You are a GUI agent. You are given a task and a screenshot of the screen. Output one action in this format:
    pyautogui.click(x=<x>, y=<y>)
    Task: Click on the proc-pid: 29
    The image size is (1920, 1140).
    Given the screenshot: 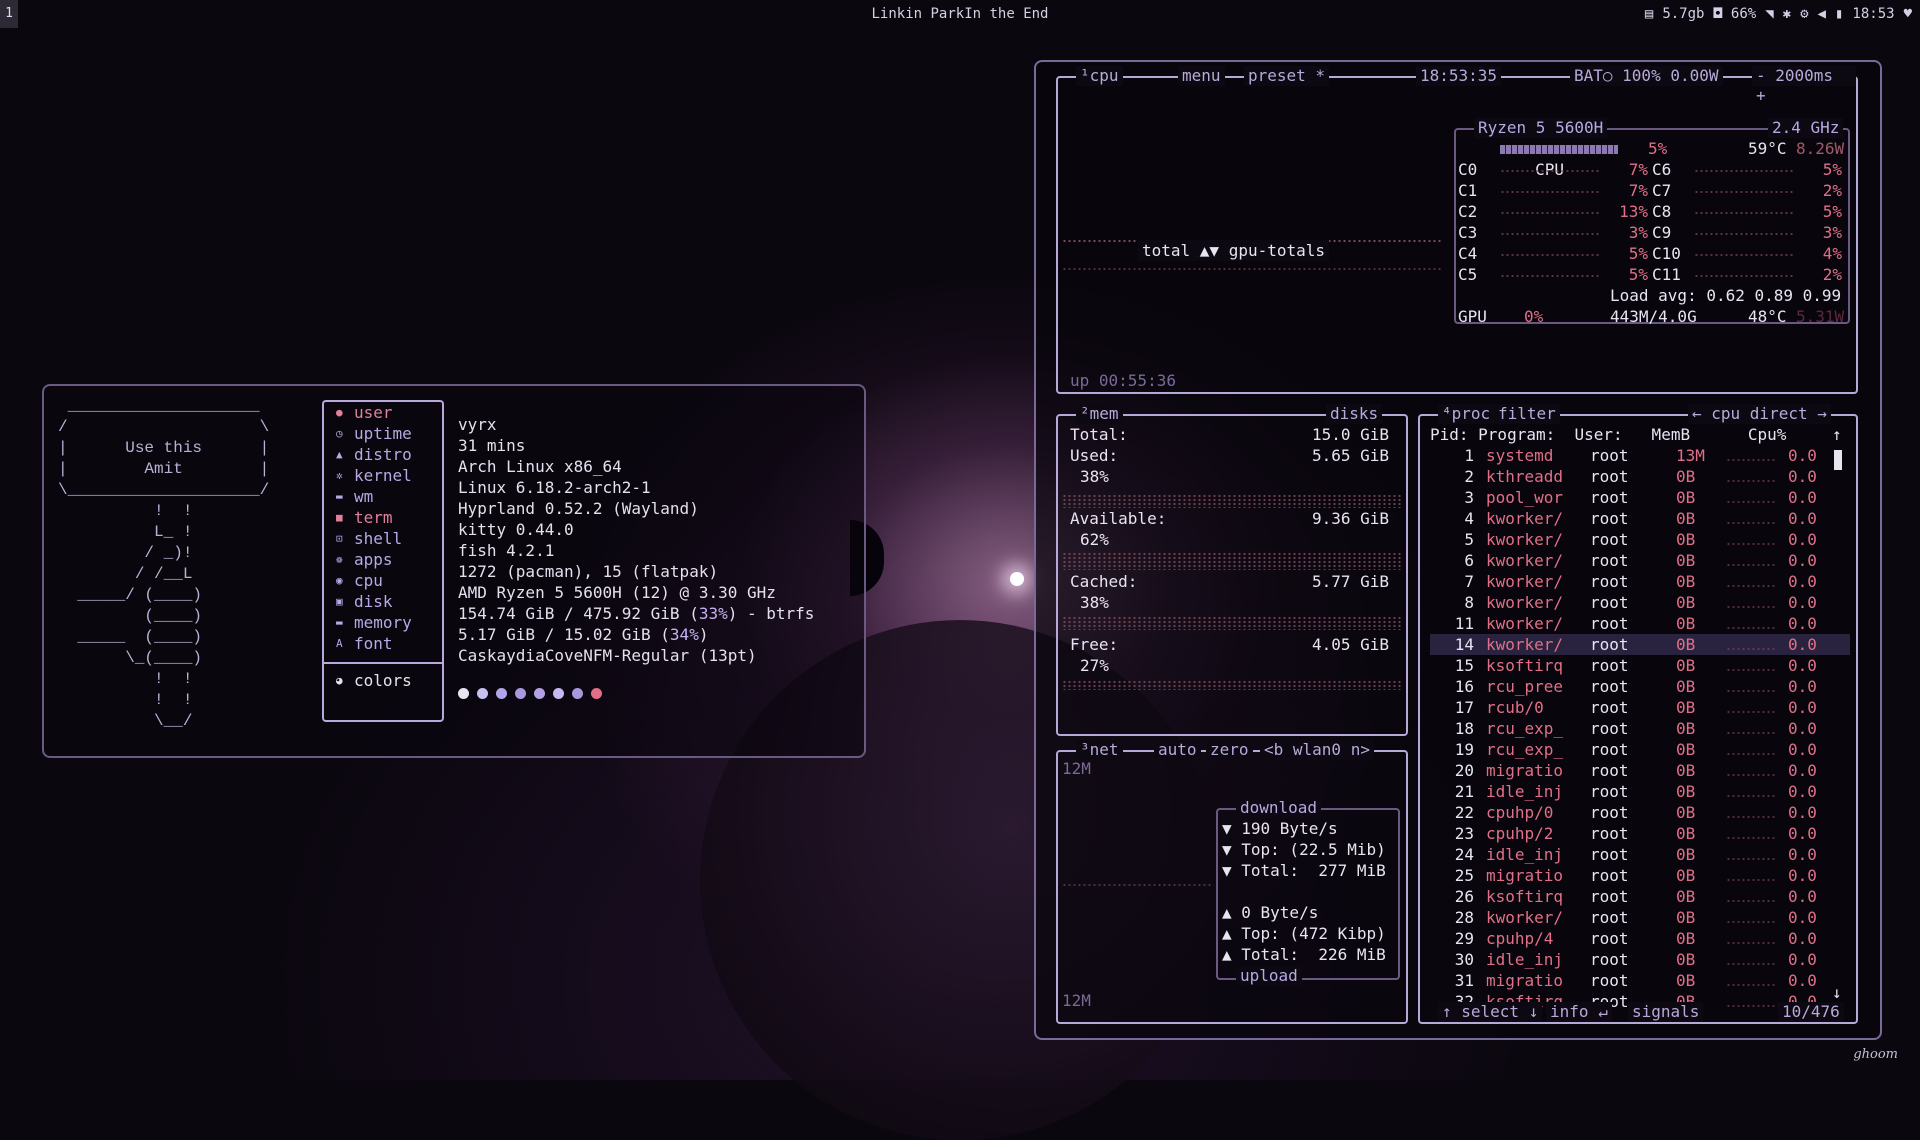 What is the action you would take?
    pyautogui.click(x=1464, y=938)
    